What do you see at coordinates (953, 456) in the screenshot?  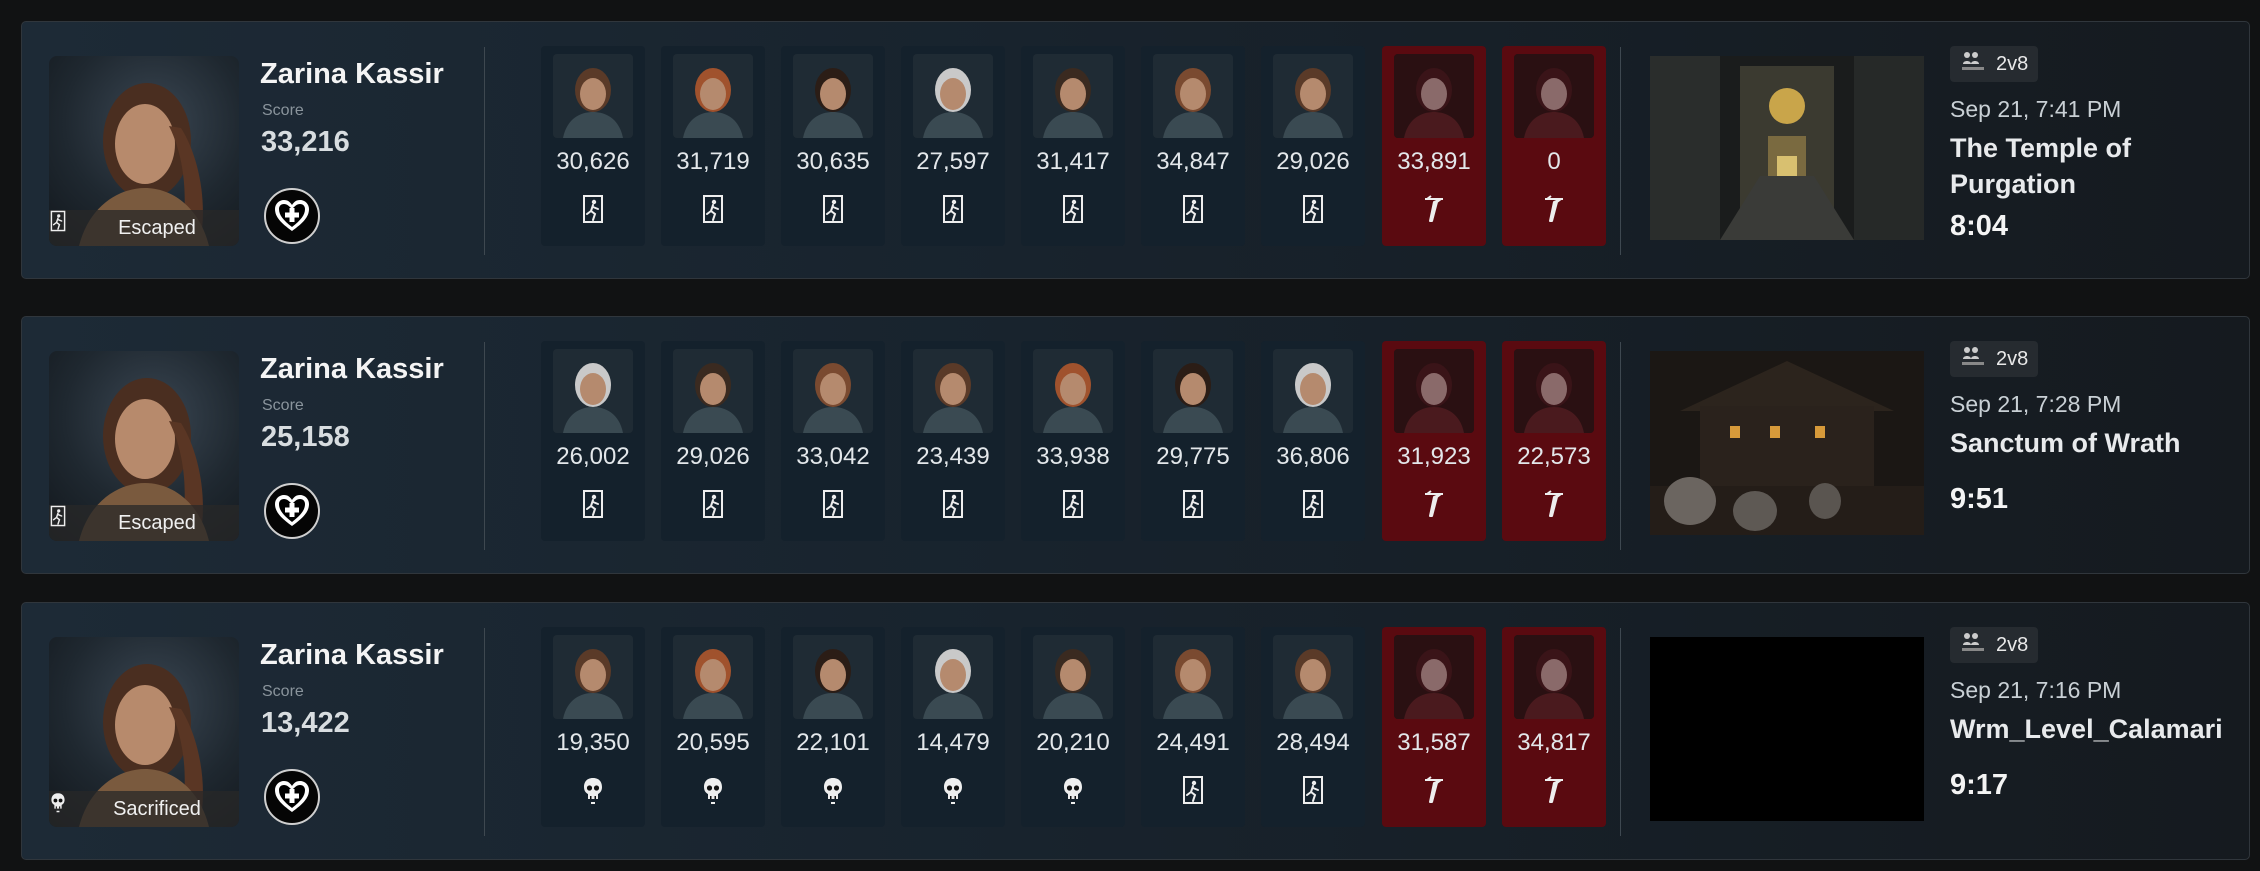 I see `participant-score: 23,439` at bounding box center [953, 456].